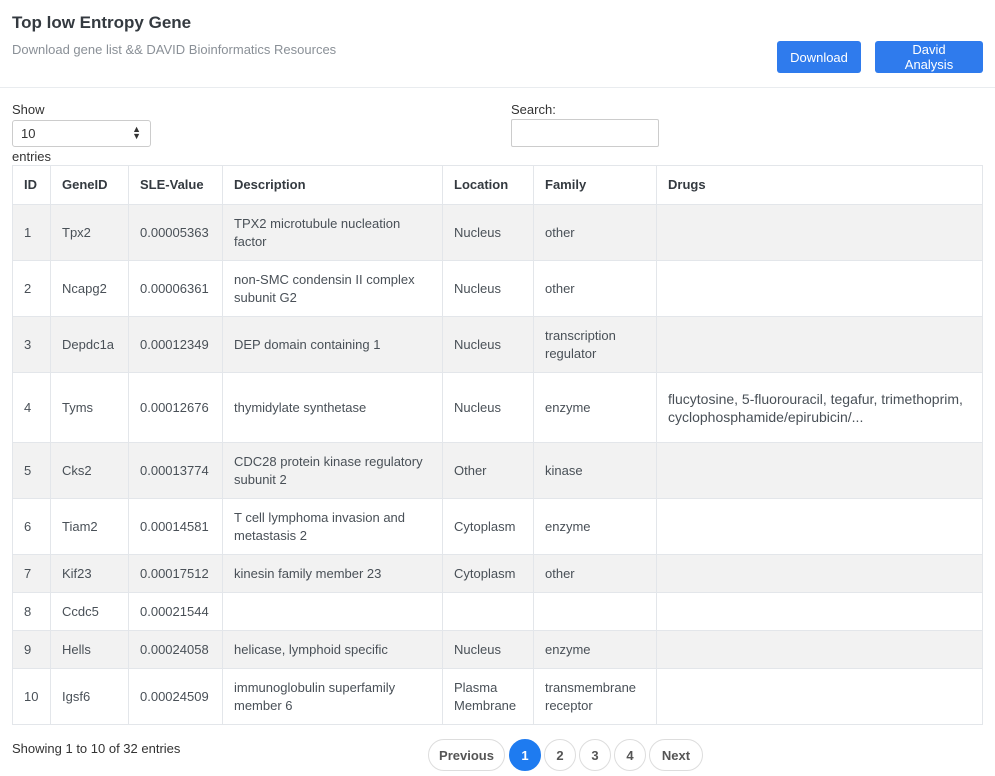 The height and width of the screenshot is (776, 995). I want to click on cell-id: 9, so click(31, 649).